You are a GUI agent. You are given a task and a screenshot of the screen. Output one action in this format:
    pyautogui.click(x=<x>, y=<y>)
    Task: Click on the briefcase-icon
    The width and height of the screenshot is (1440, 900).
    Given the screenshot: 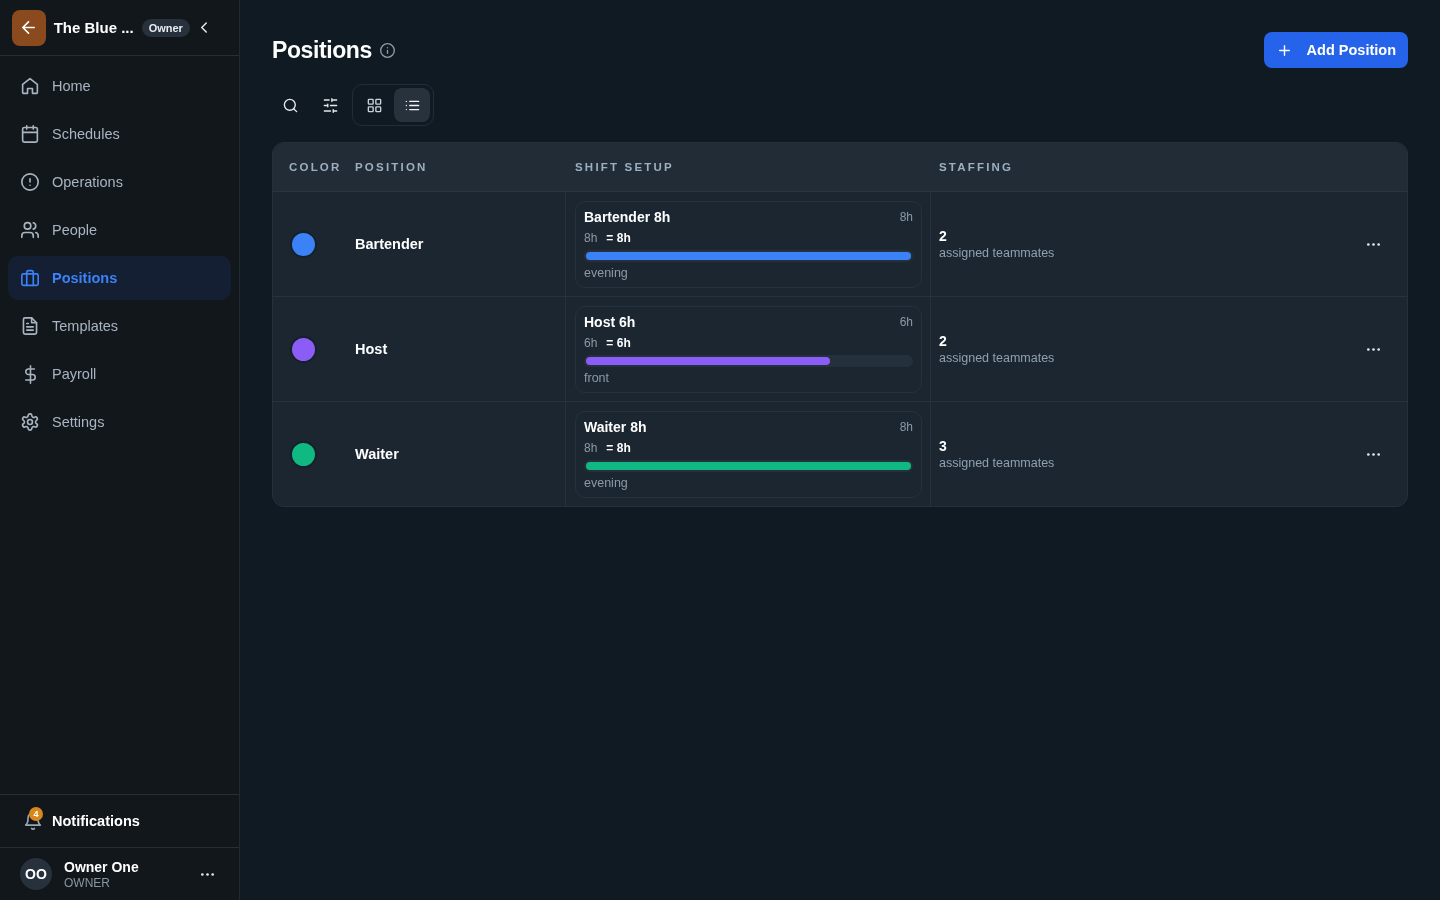 What is the action you would take?
    pyautogui.click(x=30, y=278)
    